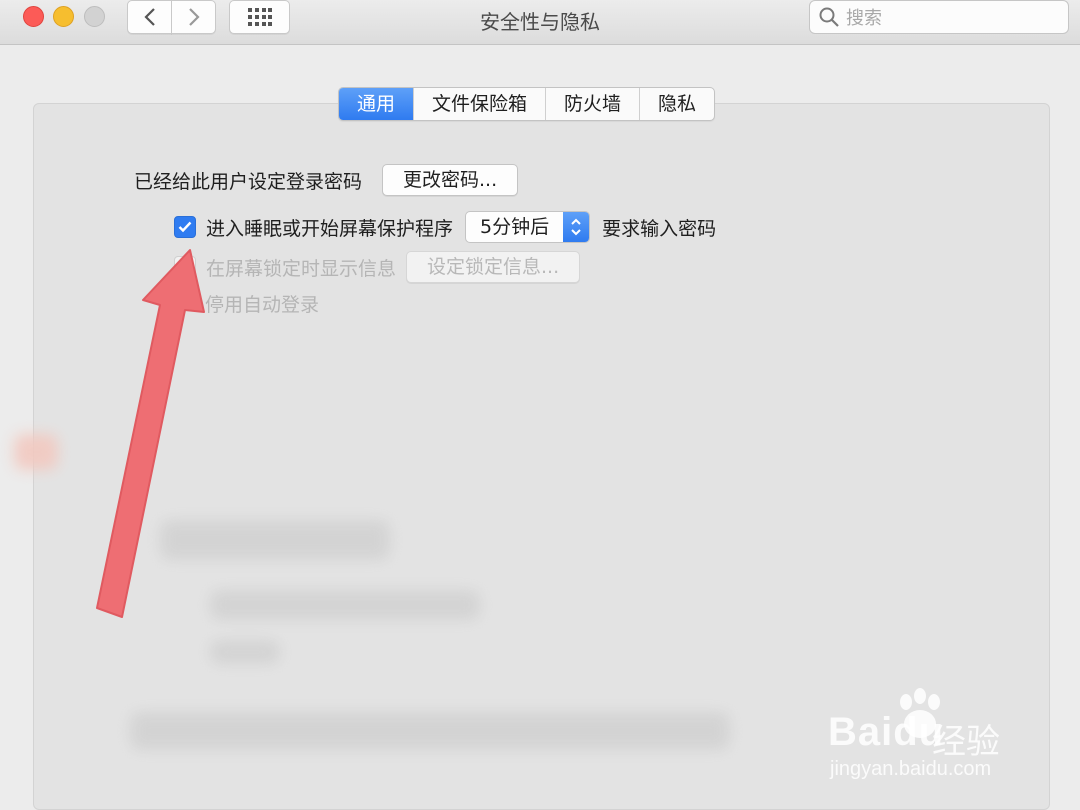 This screenshot has height=810, width=1080. Describe the element at coordinates (864, 18) in the screenshot. I see `search-placeholder: 搜索` at that location.